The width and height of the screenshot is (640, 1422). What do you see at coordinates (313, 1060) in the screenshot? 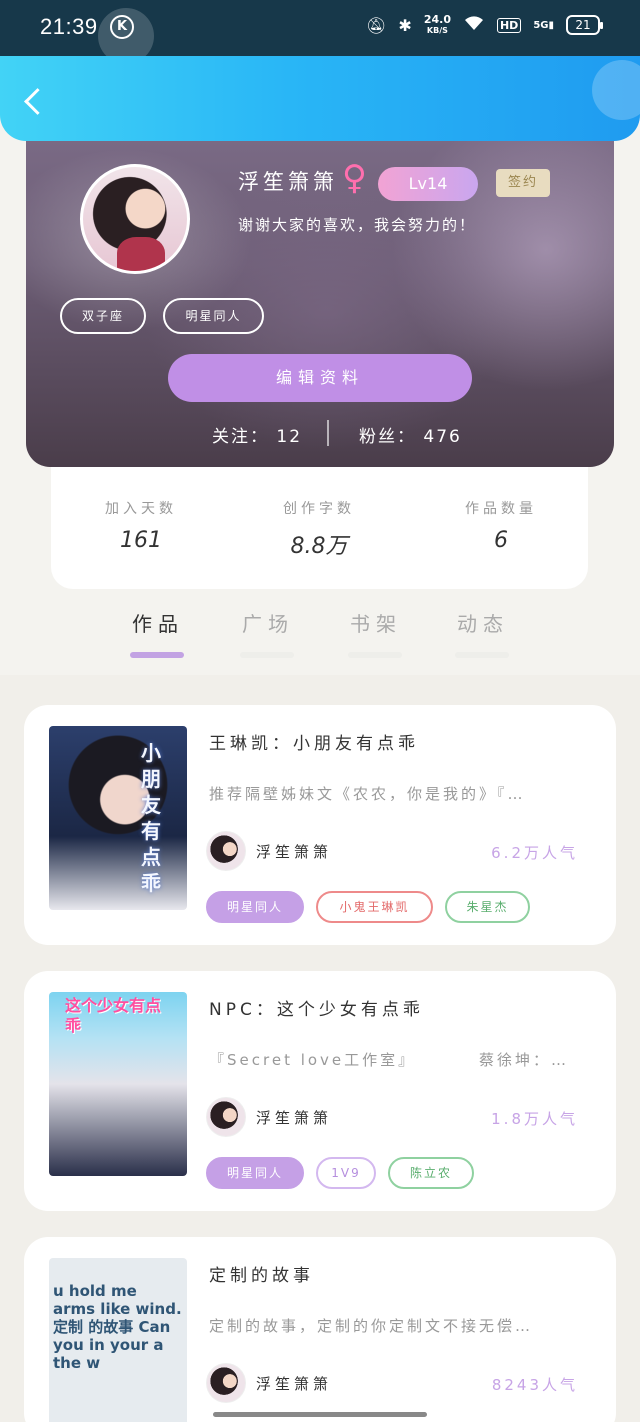
I see `work-description: 『Secret love工作室』` at bounding box center [313, 1060].